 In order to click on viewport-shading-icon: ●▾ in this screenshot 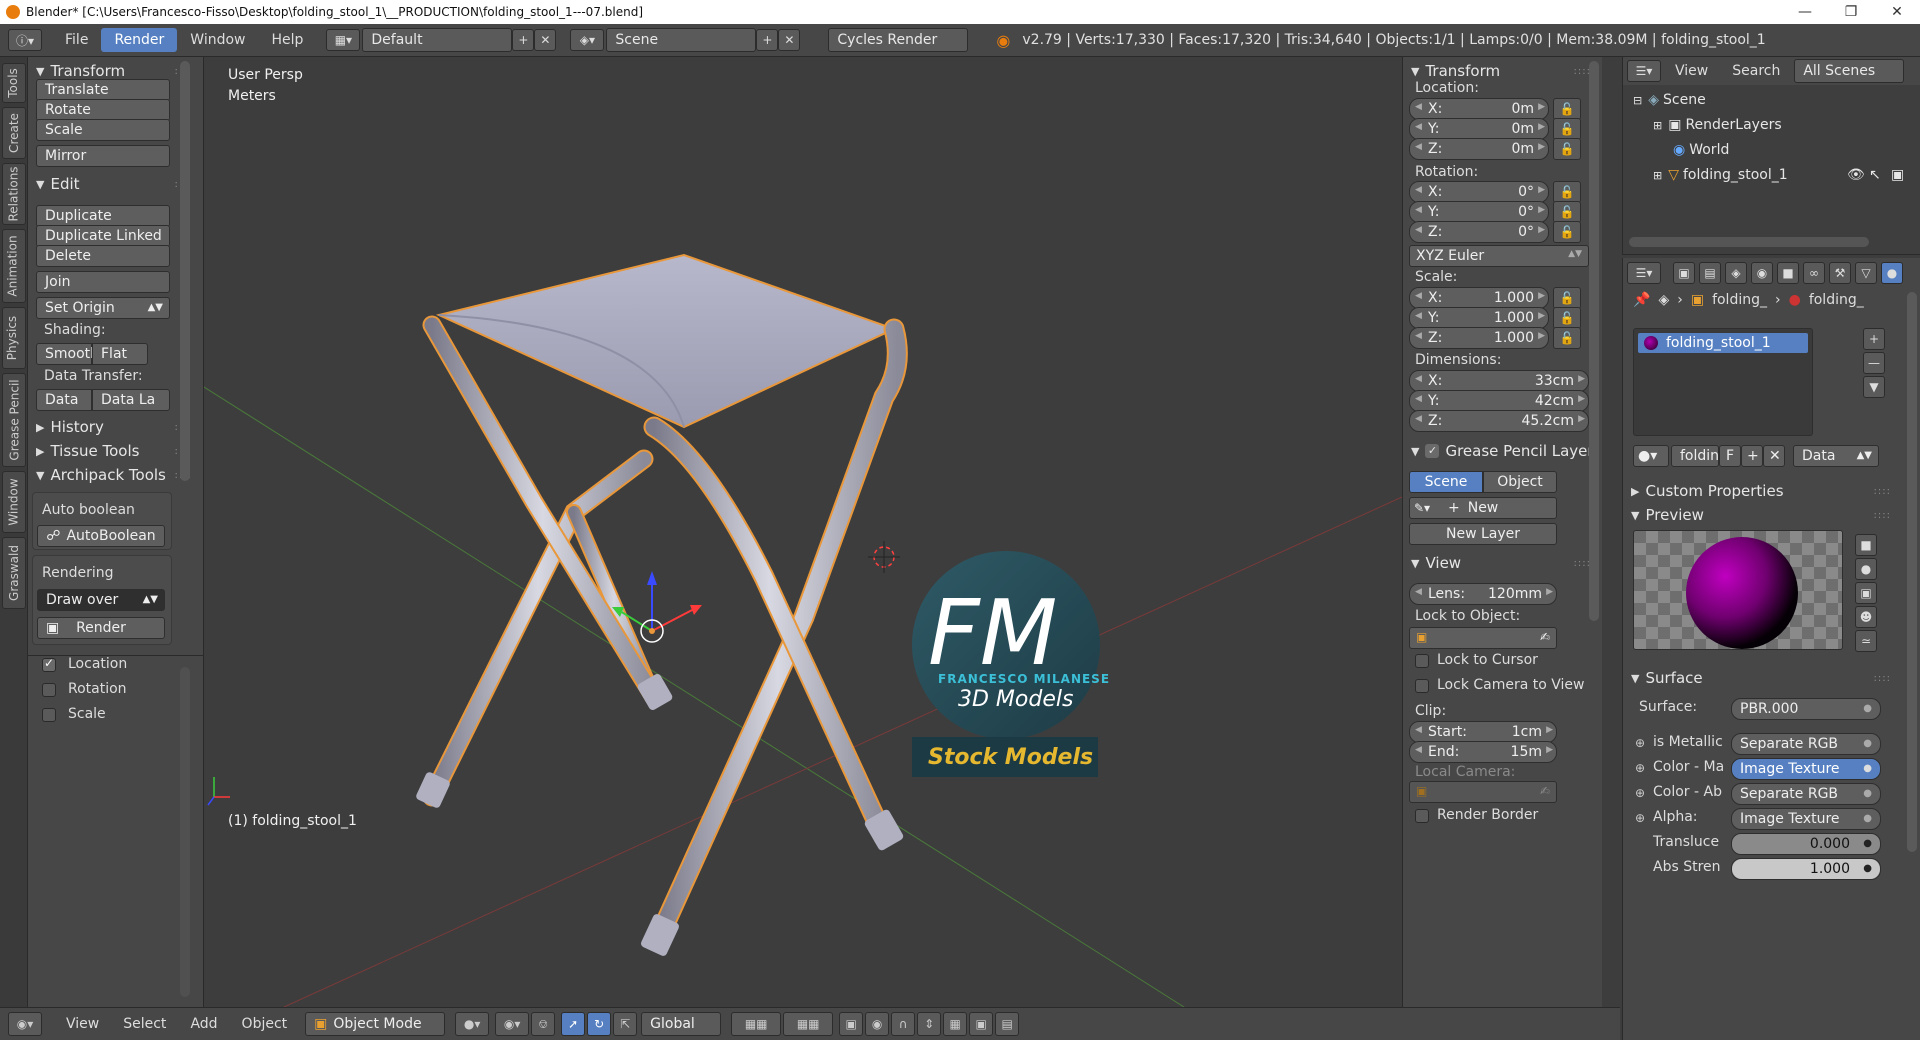, I will do `click(472, 1024)`.